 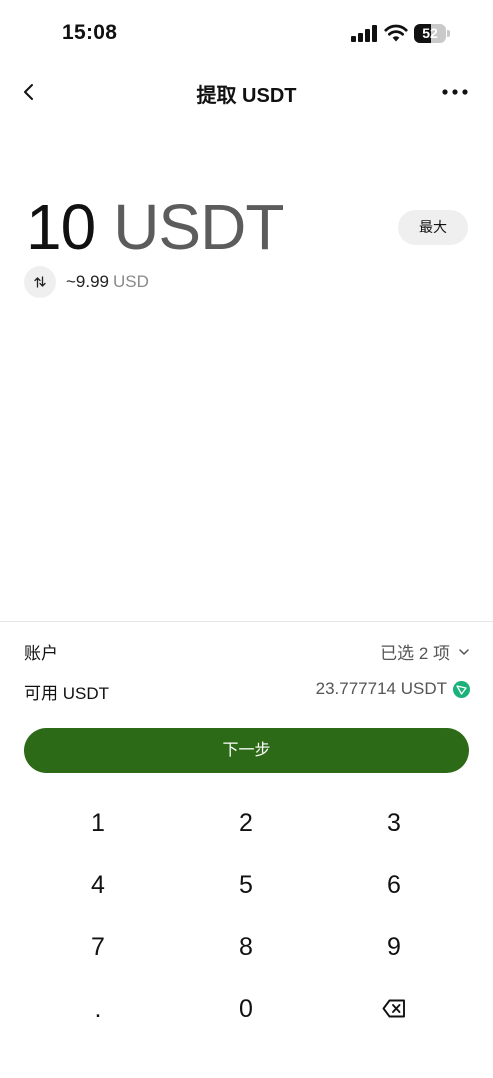 What do you see at coordinates (433, 227) in the screenshot?
I see `max-button: 最大` at bounding box center [433, 227].